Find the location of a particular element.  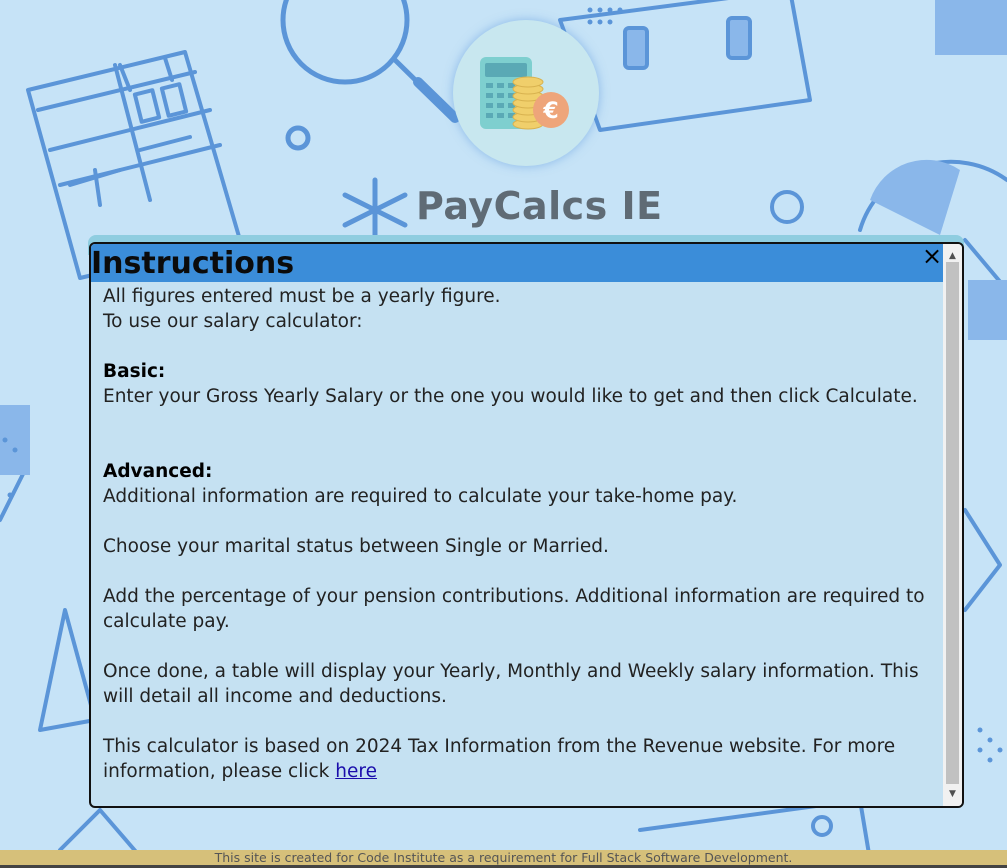

advanced-heading: Advanced: is located at coordinates (158, 471).